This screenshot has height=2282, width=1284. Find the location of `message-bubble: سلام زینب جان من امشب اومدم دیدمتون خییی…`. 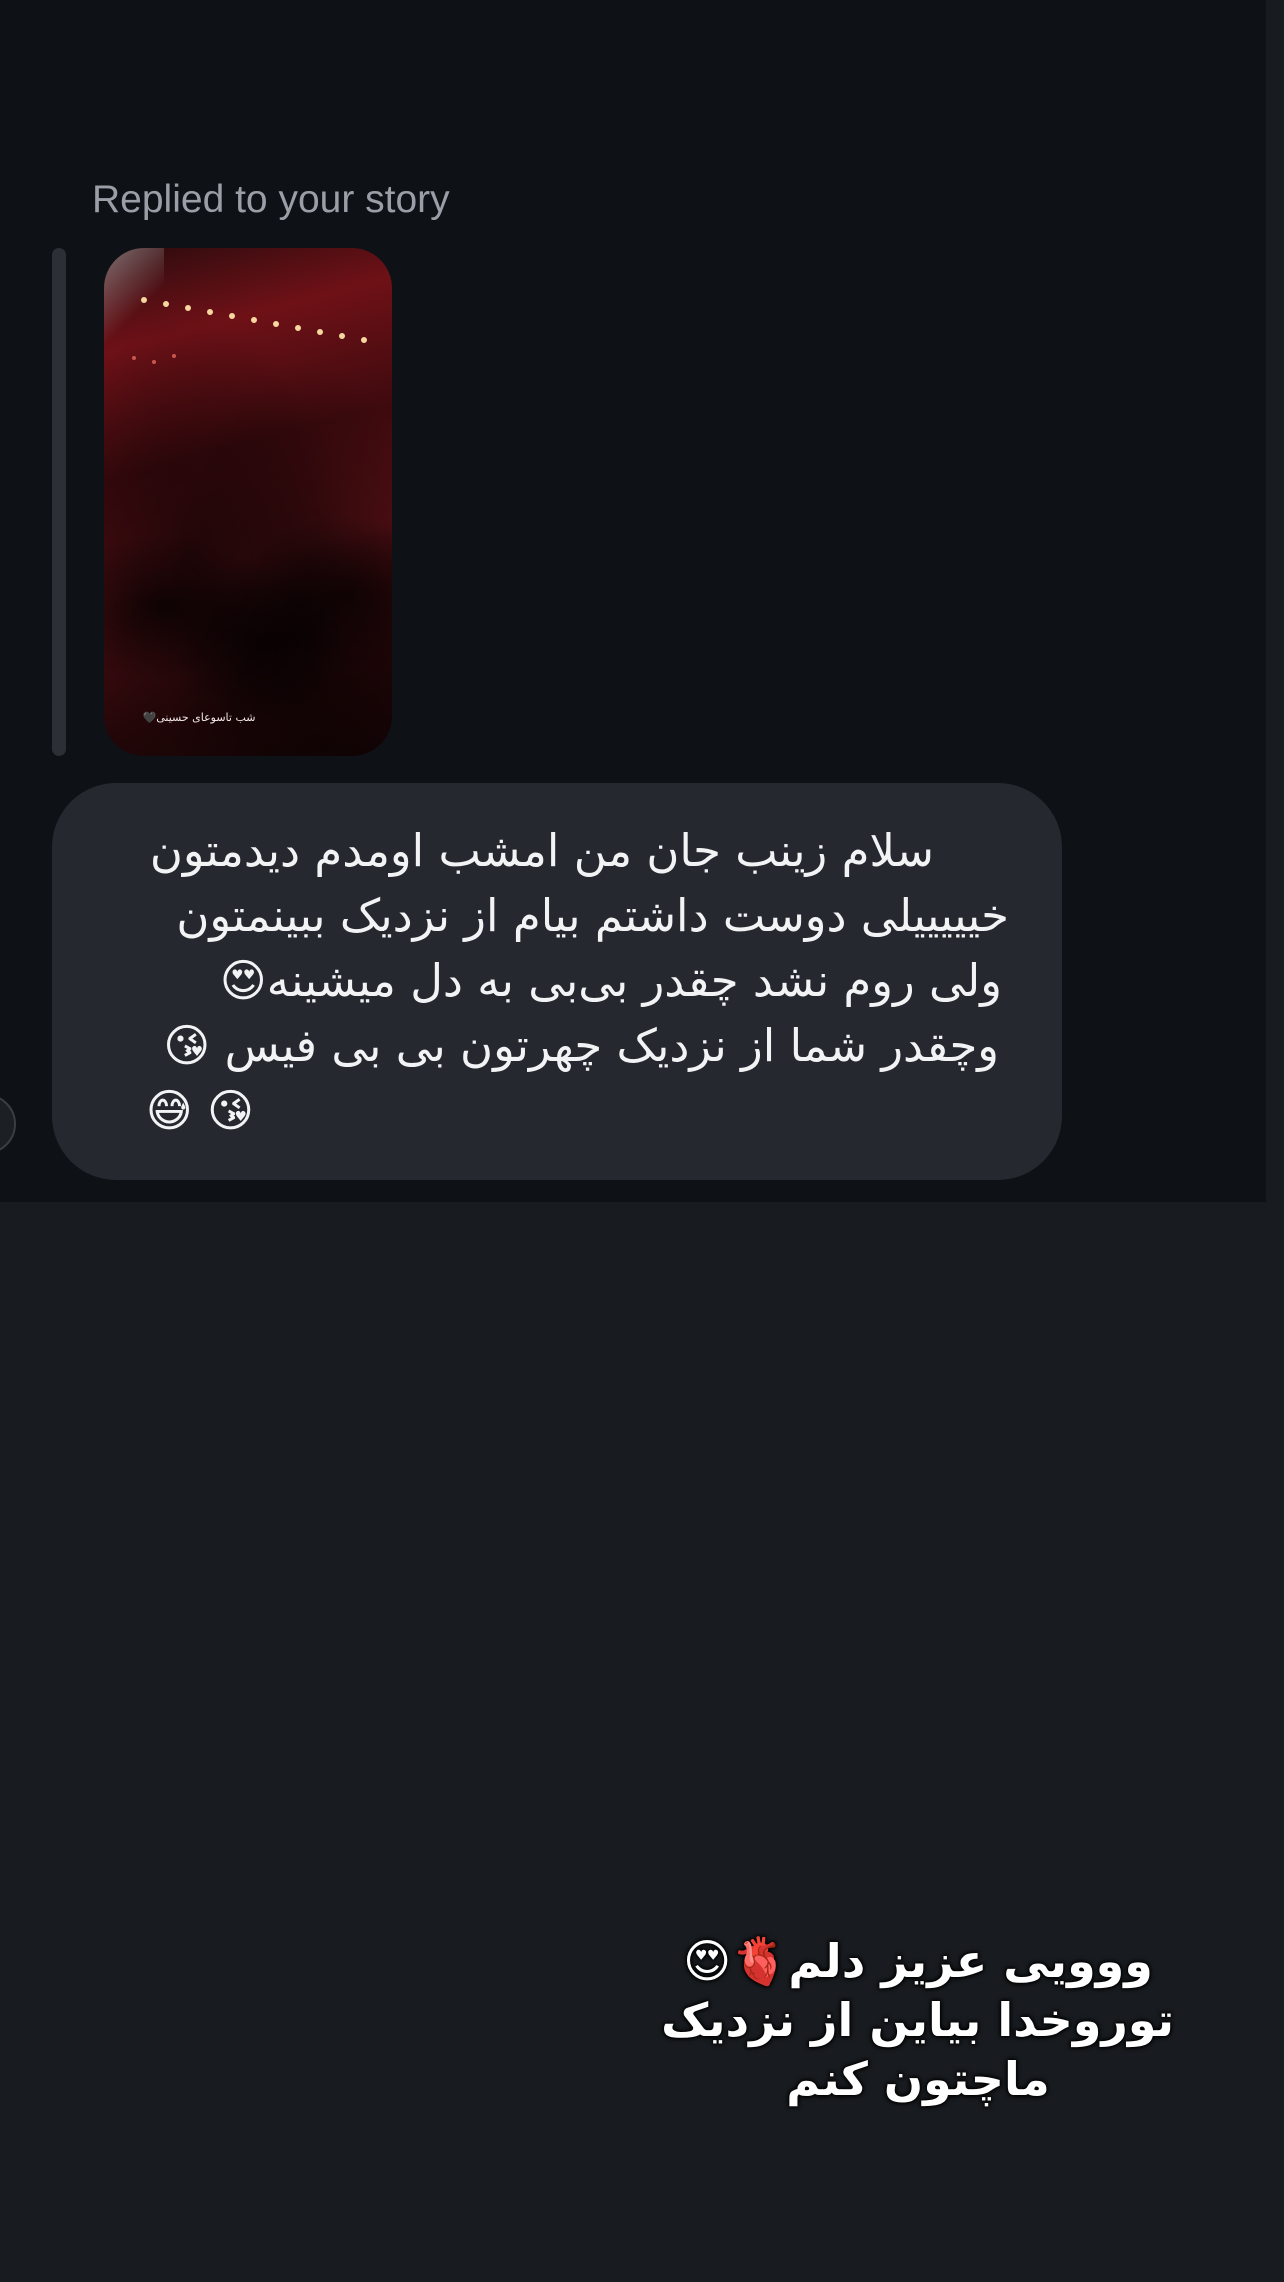

message-bubble: سلام زینب جان من امشب اومدم دیدمتون خییی… is located at coordinates (557, 981).